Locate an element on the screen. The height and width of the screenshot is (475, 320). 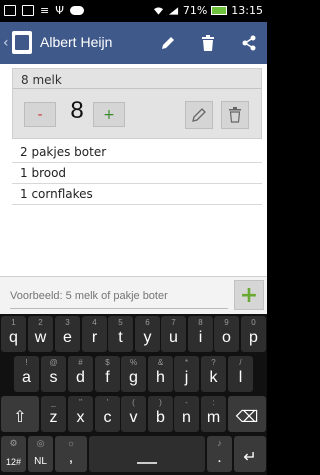
delete-list-button is located at coordinates (208, 43).